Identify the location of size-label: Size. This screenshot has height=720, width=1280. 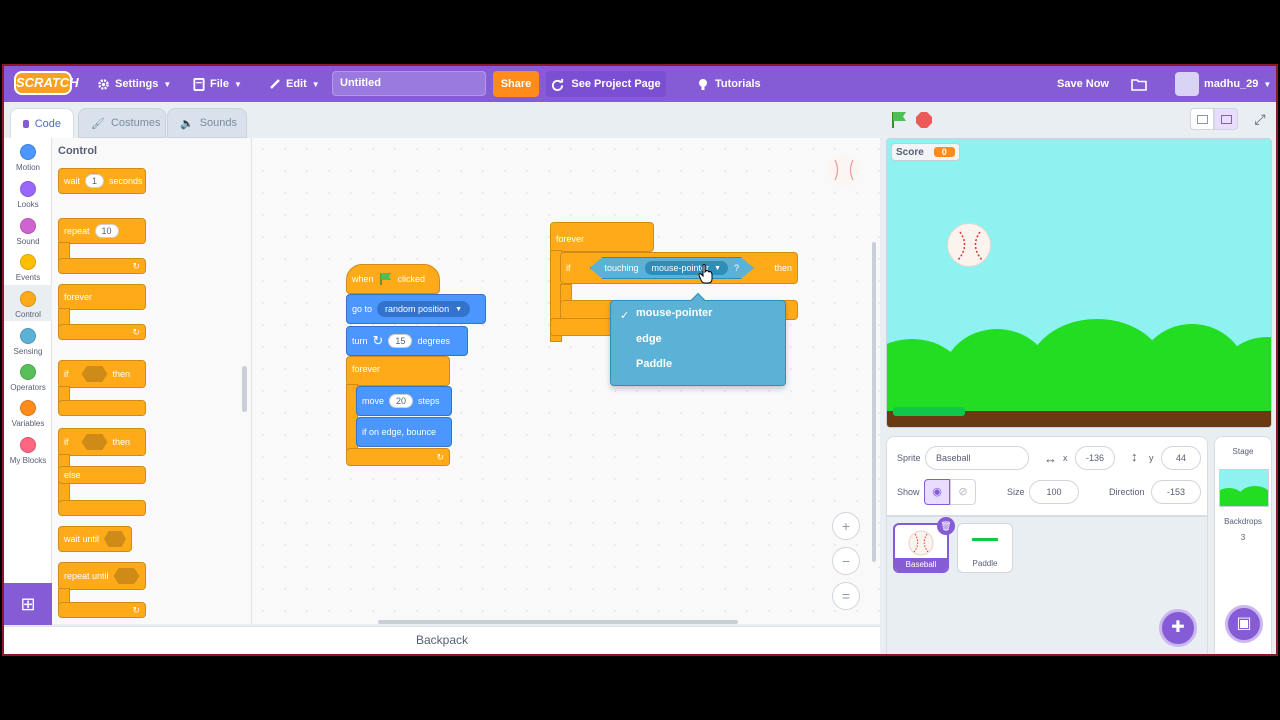
(1016, 492).